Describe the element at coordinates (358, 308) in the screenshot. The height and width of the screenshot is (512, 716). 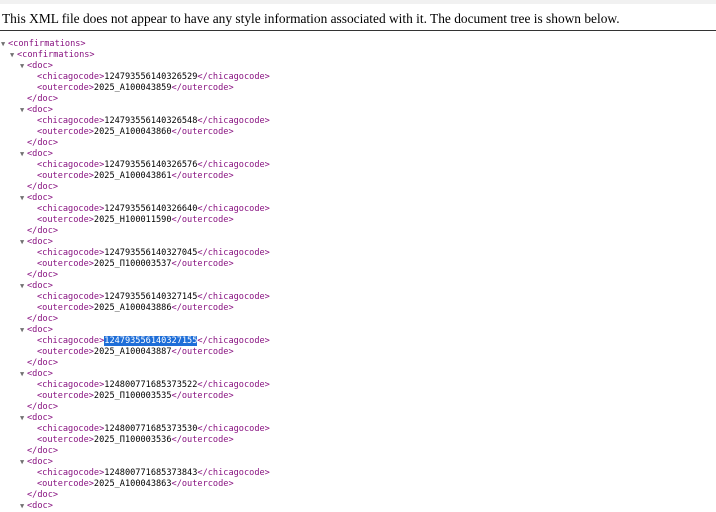
I see `outercode-line: <outercode>2025_A100043886</outercode>` at that location.